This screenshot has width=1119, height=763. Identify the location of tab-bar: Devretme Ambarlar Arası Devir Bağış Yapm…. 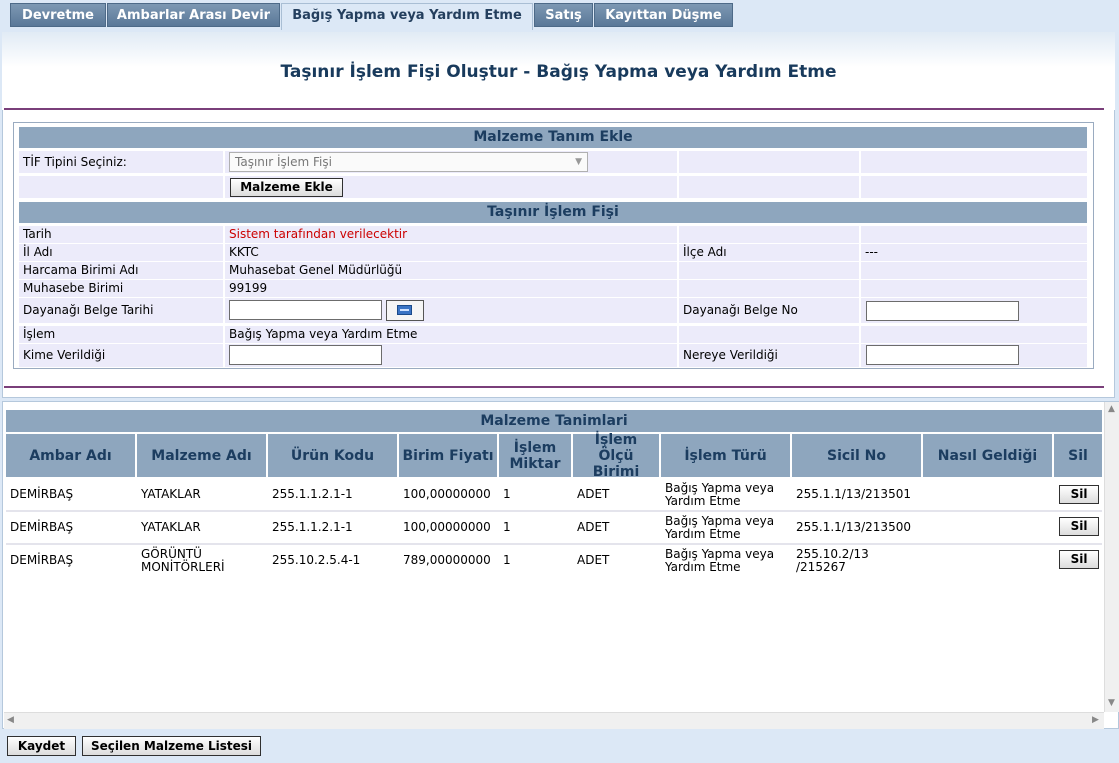
(559, 15).